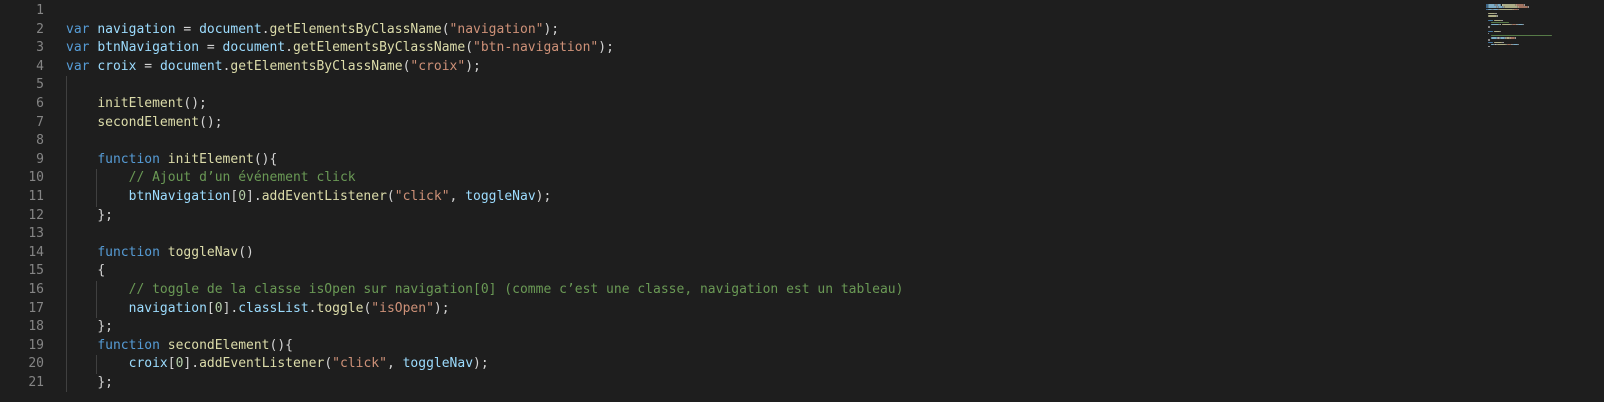 The image size is (1604, 402). Describe the element at coordinates (775, 178) in the screenshot. I see `code-line: // Ajout d’un événement click` at that location.